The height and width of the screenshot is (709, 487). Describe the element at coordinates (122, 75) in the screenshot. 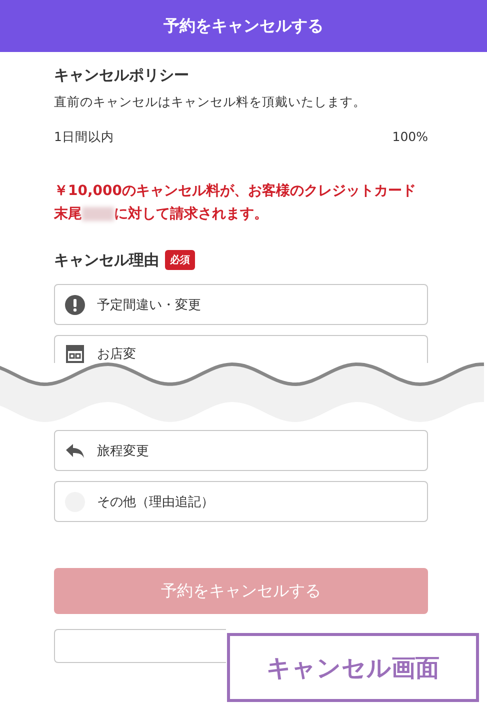

I see `section-title: キャンセルポリシー` at that location.